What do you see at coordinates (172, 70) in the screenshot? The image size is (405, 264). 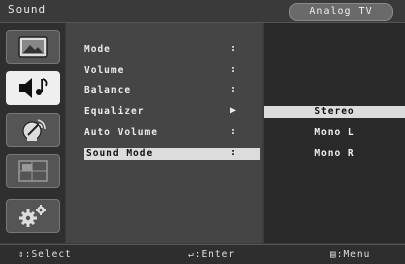 I see `menu-item-volume: Volume :` at bounding box center [172, 70].